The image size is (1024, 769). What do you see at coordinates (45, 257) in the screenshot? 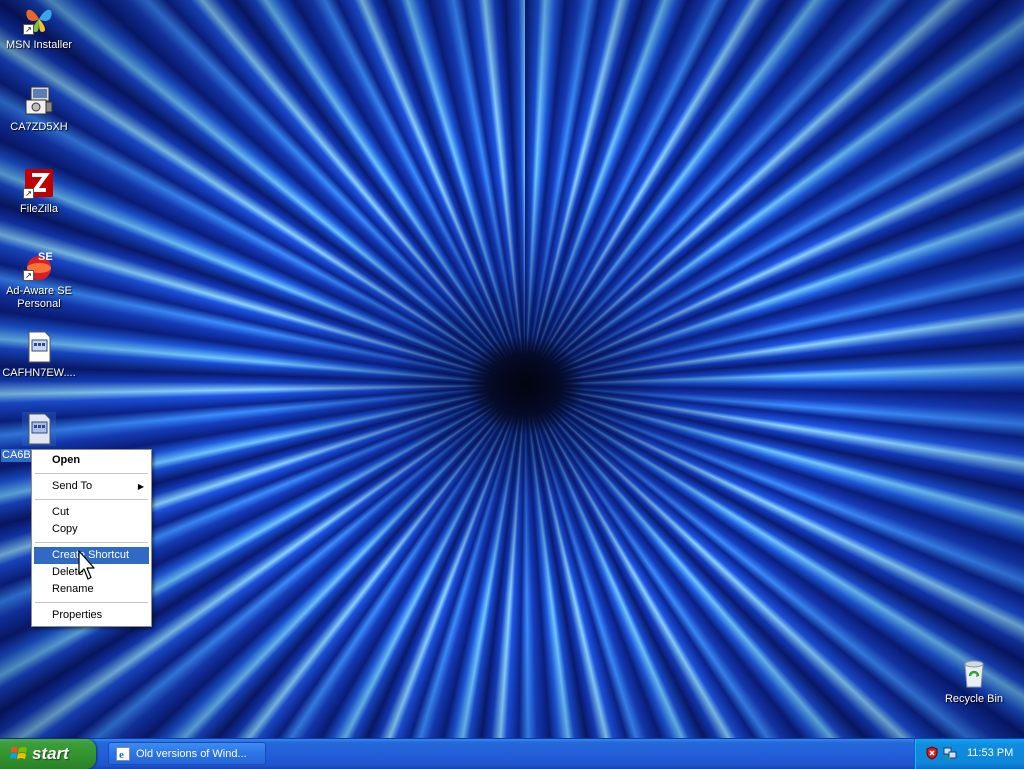
I see `svg-text: SE` at bounding box center [45, 257].